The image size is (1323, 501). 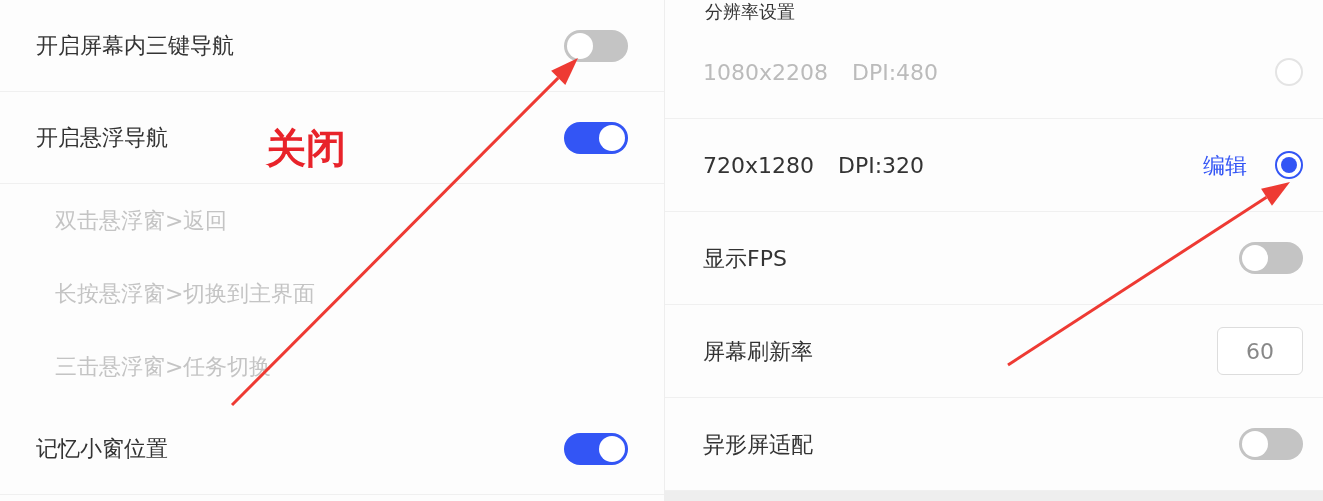 I want to click on setting-label: 屏幕刷新率, so click(x=758, y=351).